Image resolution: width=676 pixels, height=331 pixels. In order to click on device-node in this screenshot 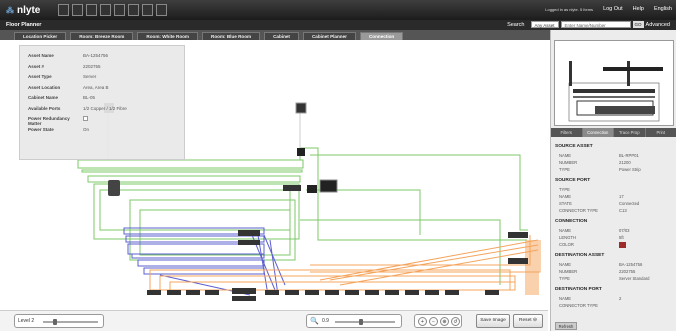, I will do `click(301, 152)`.